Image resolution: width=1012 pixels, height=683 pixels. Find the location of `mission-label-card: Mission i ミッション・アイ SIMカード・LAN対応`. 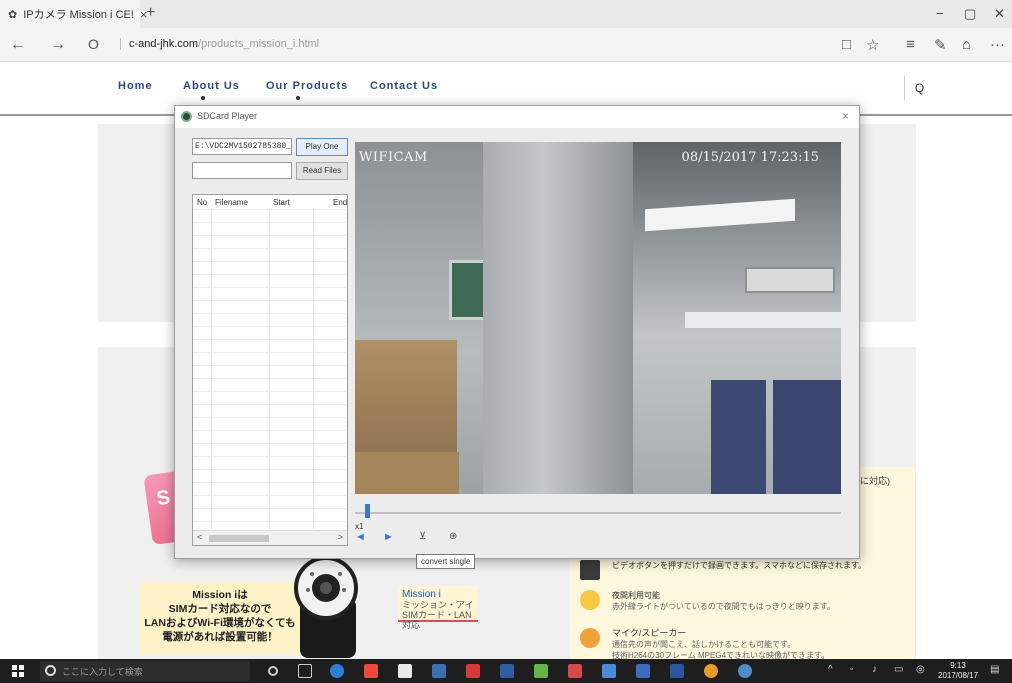

mission-label-card: Mission i ミッション・アイ SIMカード・LAN対応 is located at coordinates (438, 608).